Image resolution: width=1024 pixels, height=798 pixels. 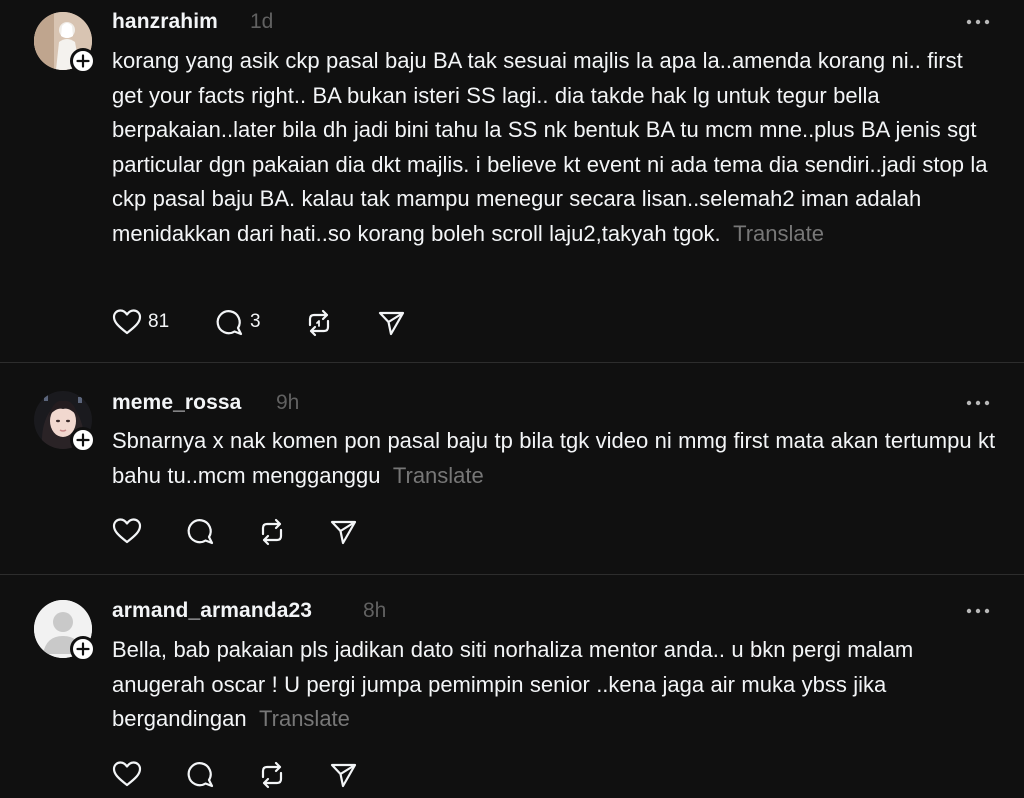 I want to click on post-actions: 81 3, so click(x=262, y=323).